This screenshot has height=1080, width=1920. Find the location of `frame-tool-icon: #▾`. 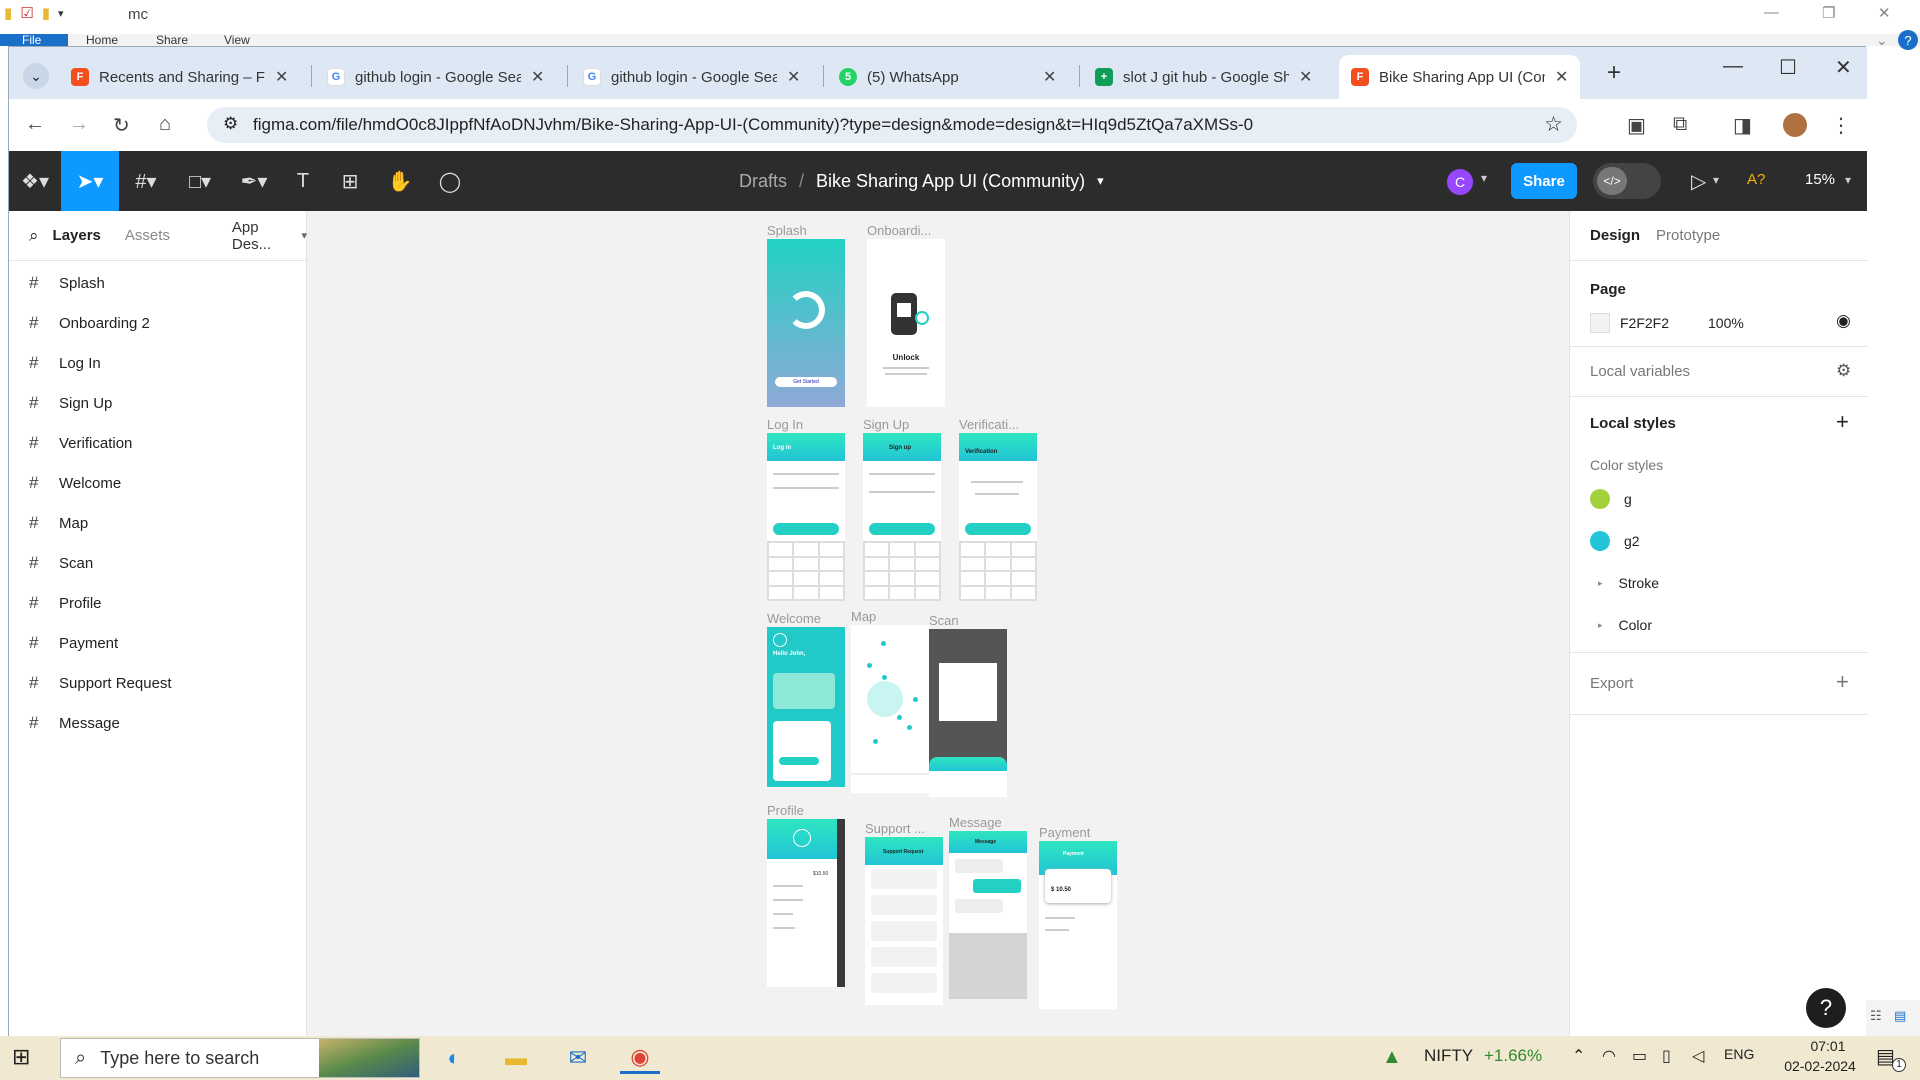

frame-tool-icon: #▾ is located at coordinates (146, 181).